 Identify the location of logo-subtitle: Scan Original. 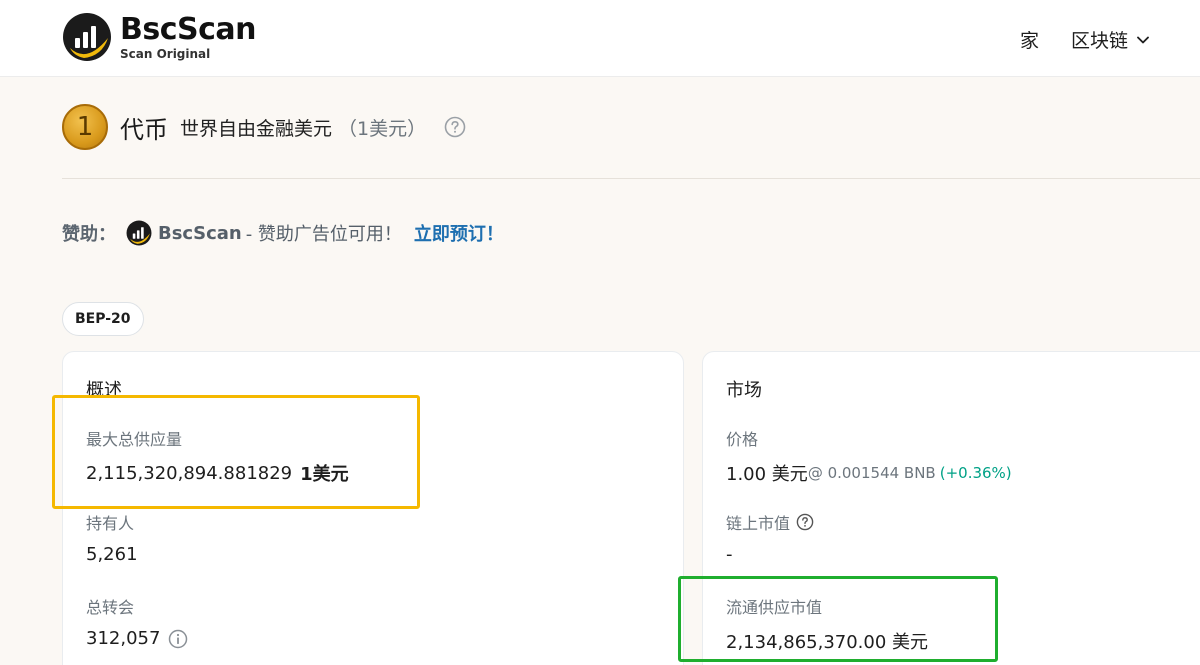
(165, 53).